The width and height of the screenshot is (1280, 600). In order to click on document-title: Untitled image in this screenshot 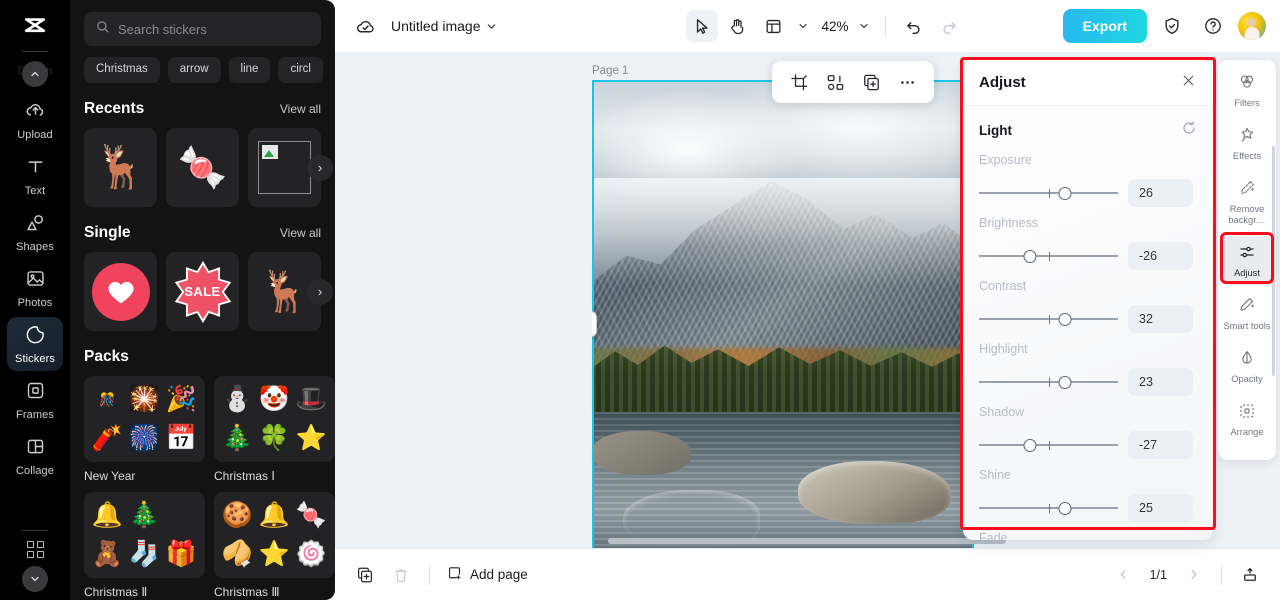, I will do `click(436, 26)`.